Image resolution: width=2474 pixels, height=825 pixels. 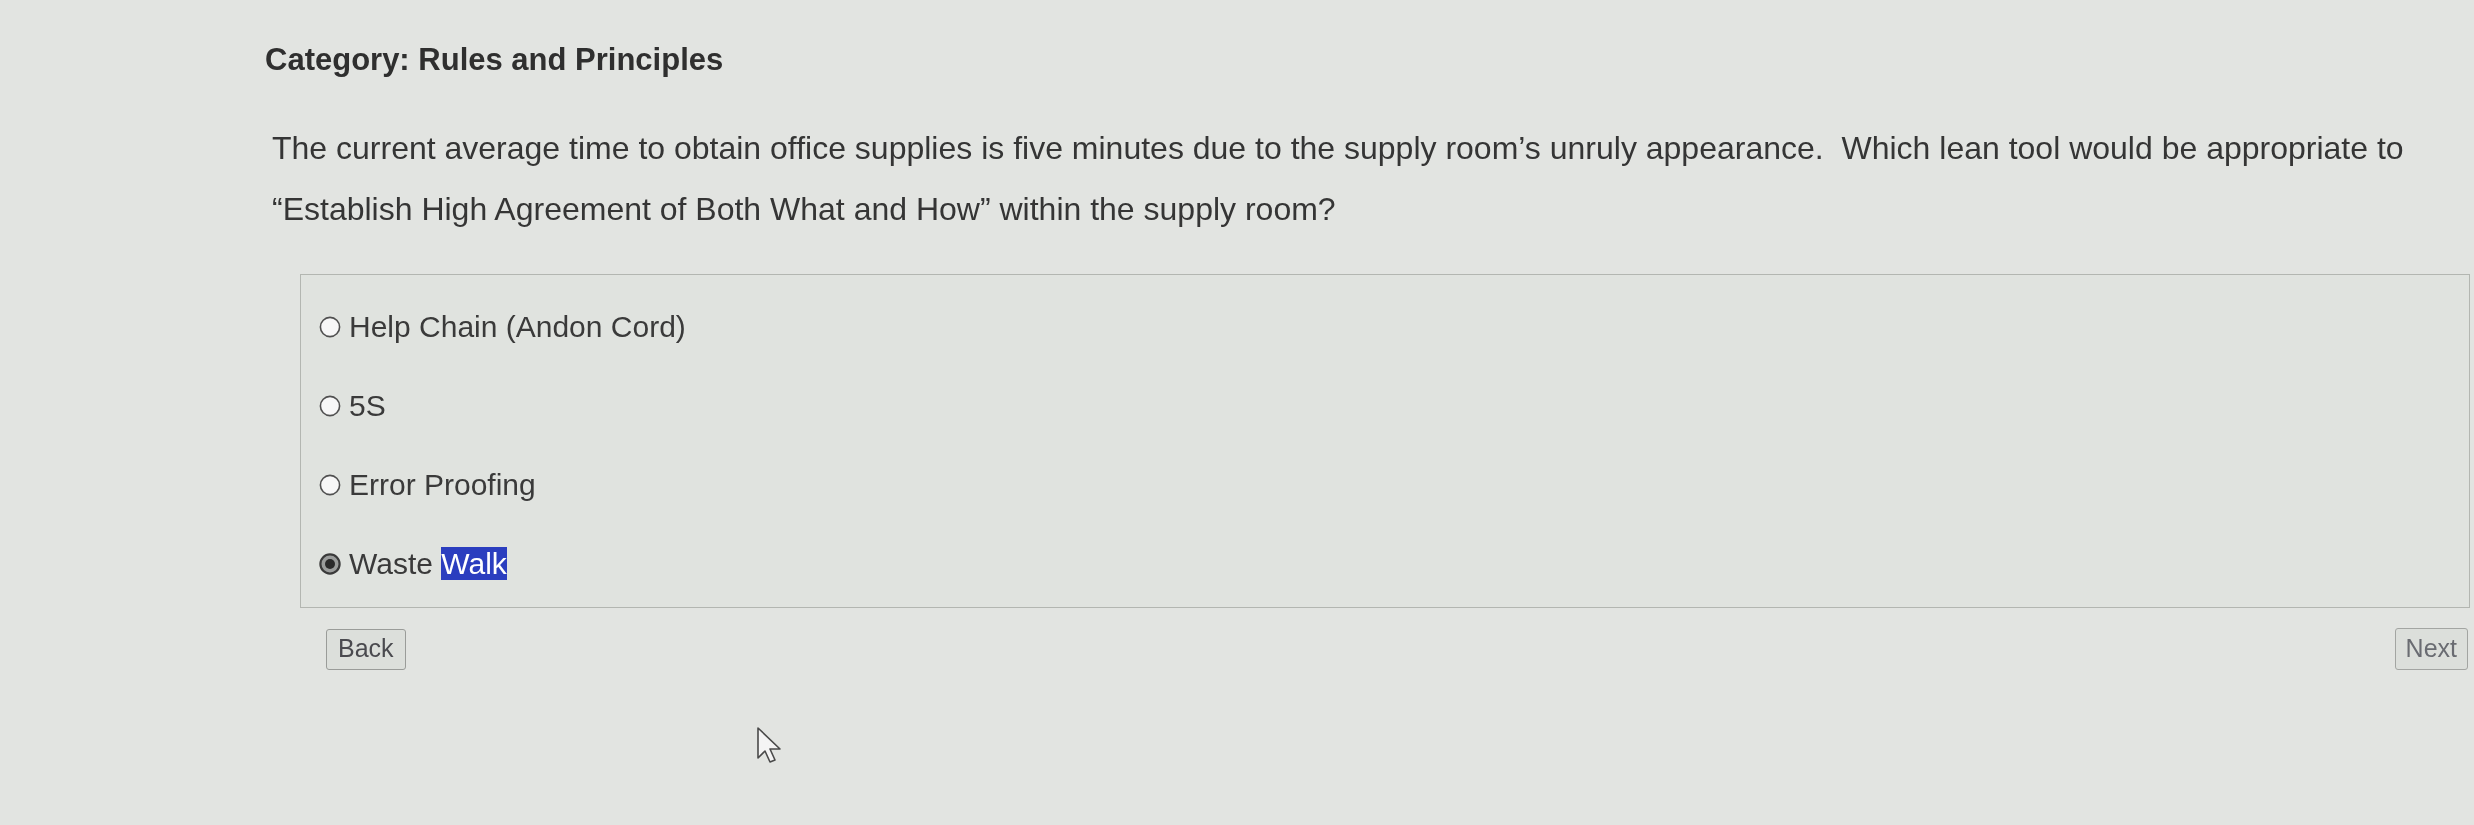 What do you see at coordinates (770, 745) in the screenshot?
I see `mouse-pointer-icon` at bounding box center [770, 745].